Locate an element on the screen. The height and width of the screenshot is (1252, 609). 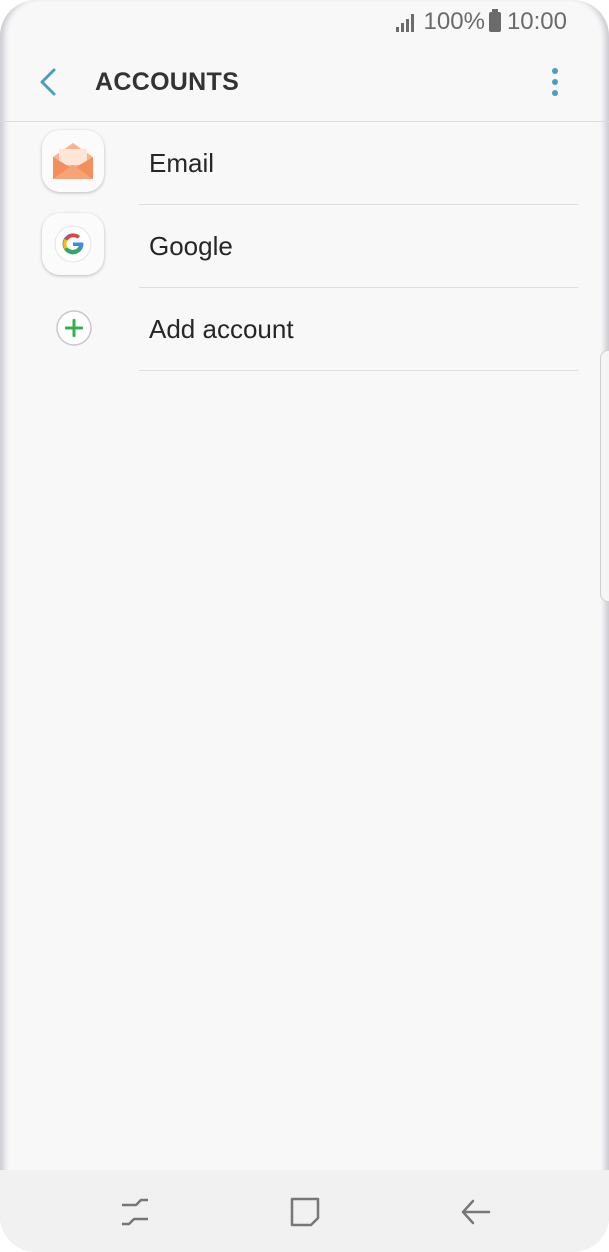
account-item-email: Email is located at coordinates (304, 163).